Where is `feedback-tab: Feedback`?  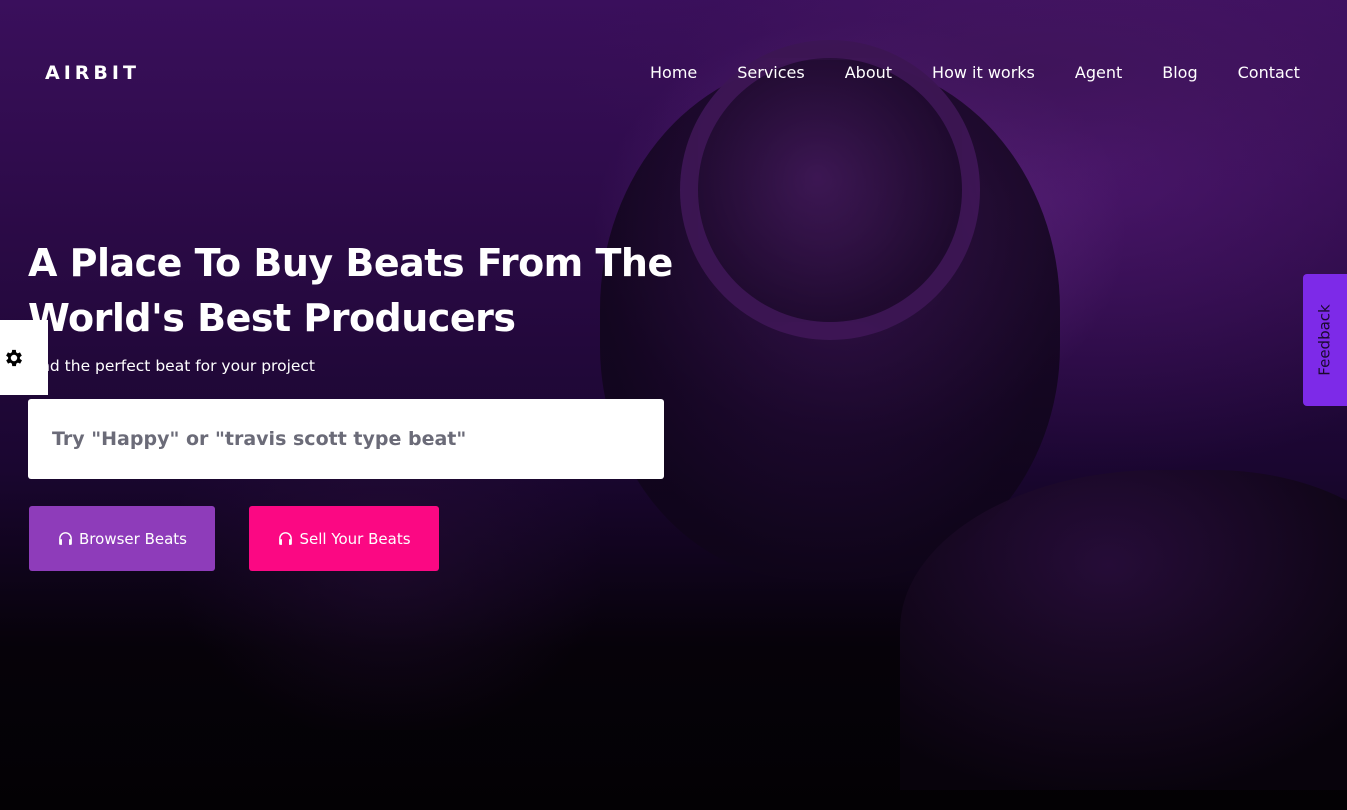
feedback-tab: Feedback is located at coordinates (1325, 340).